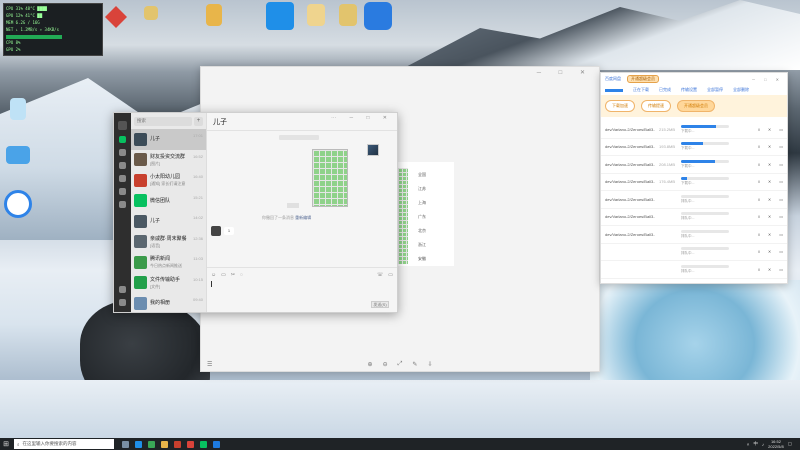  I want to click on folder-icon, so click(122, 178).